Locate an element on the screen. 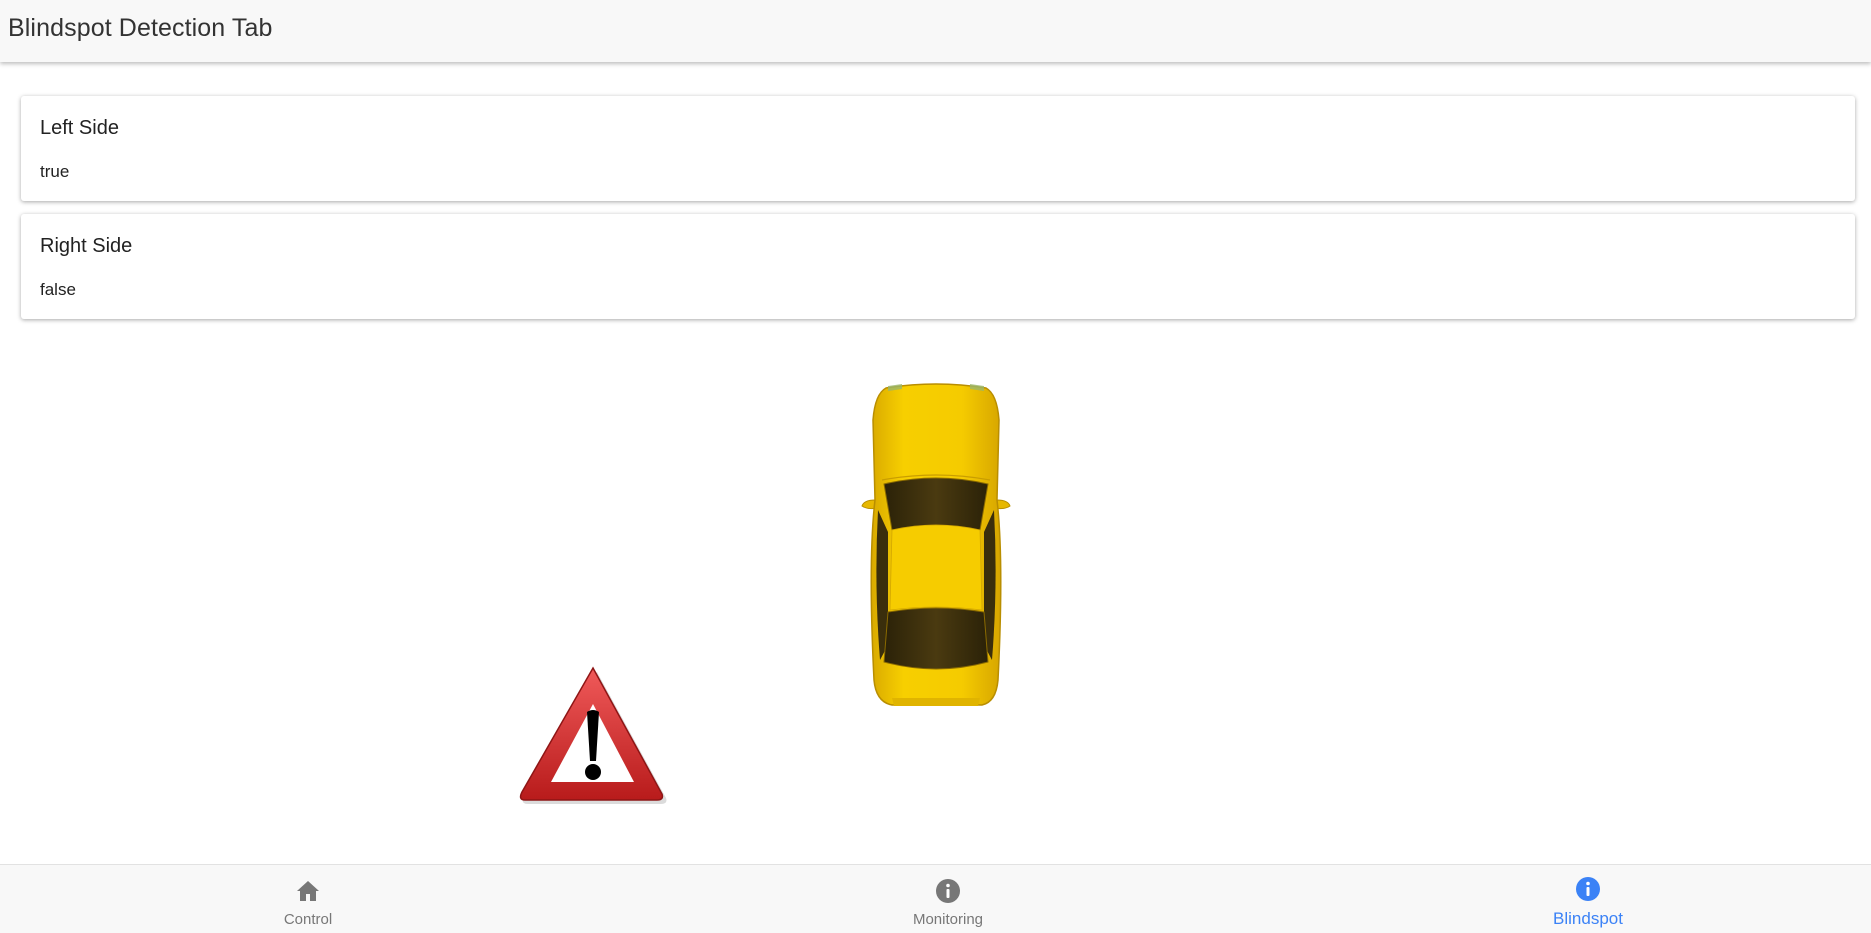 The width and height of the screenshot is (1871, 933). car-top-view-icon is located at coordinates (936, 544).